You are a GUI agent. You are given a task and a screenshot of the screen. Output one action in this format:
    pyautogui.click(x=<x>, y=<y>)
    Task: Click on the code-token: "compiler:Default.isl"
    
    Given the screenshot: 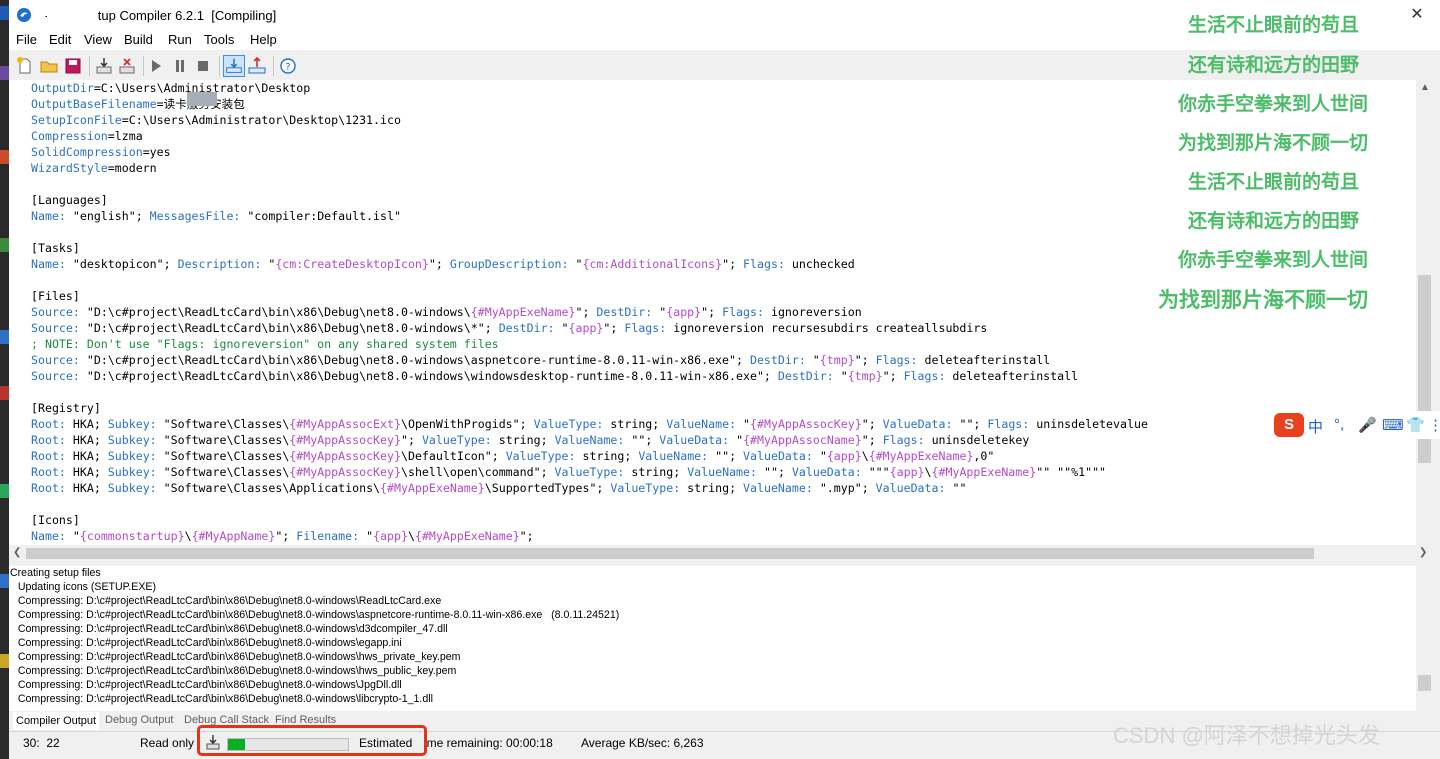 What is the action you would take?
    pyautogui.click(x=320, y=216)
    